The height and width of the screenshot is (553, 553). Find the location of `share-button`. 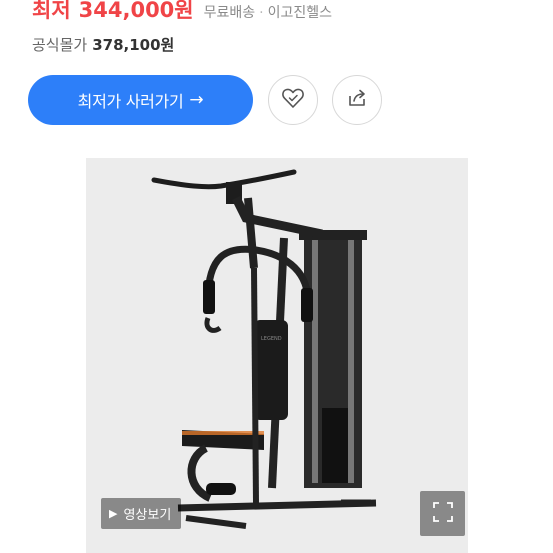

share-button is located at coordinates (357, 100).